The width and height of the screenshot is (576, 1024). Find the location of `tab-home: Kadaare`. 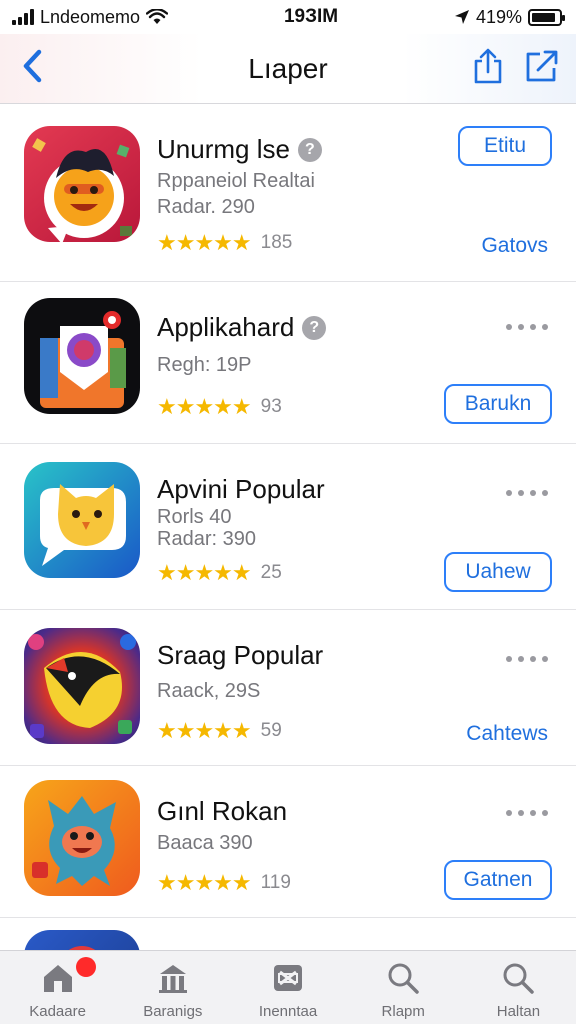

tab-home: Kadaare is located at coordinates (57, 987).